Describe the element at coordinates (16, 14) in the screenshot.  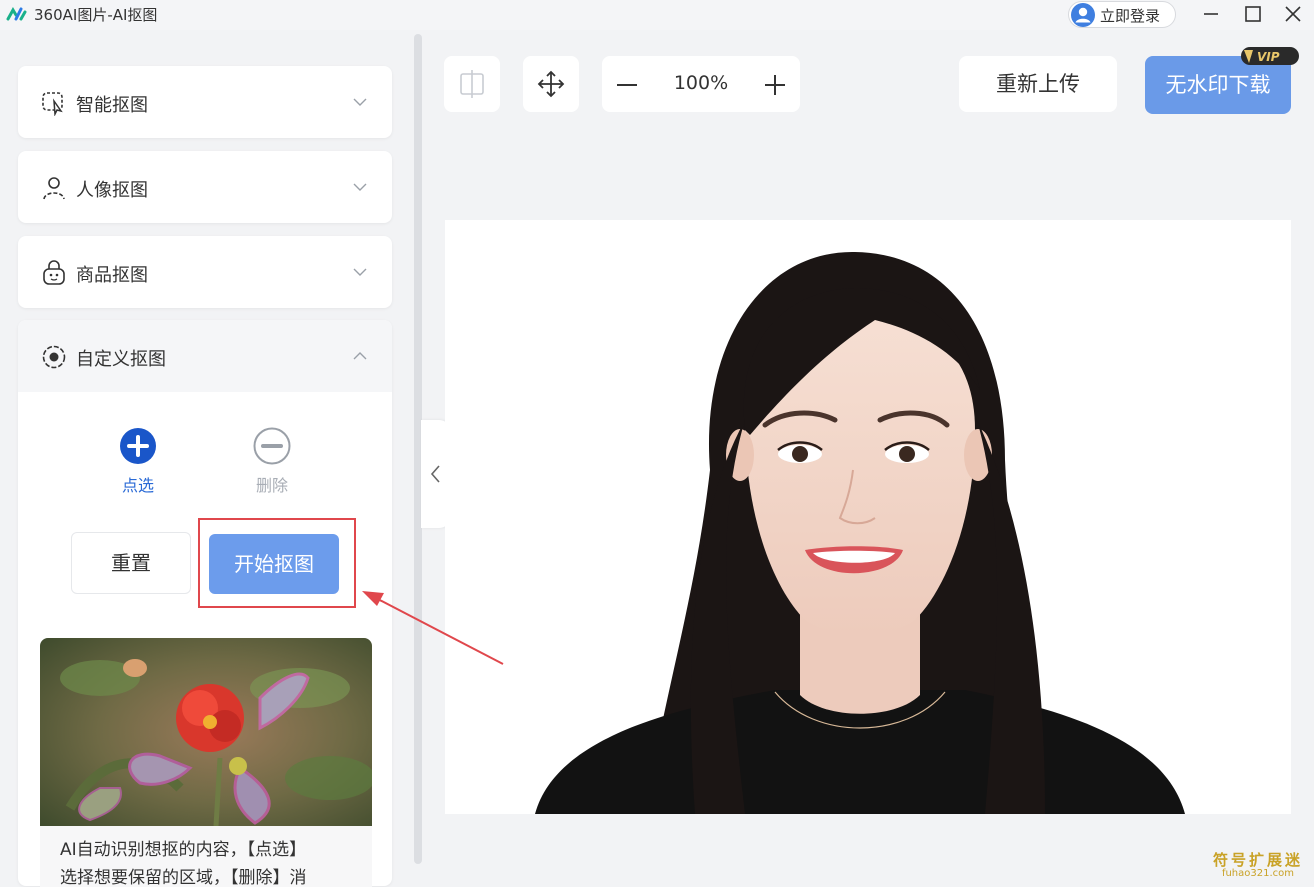
I see `app-logo-icon` at that location.